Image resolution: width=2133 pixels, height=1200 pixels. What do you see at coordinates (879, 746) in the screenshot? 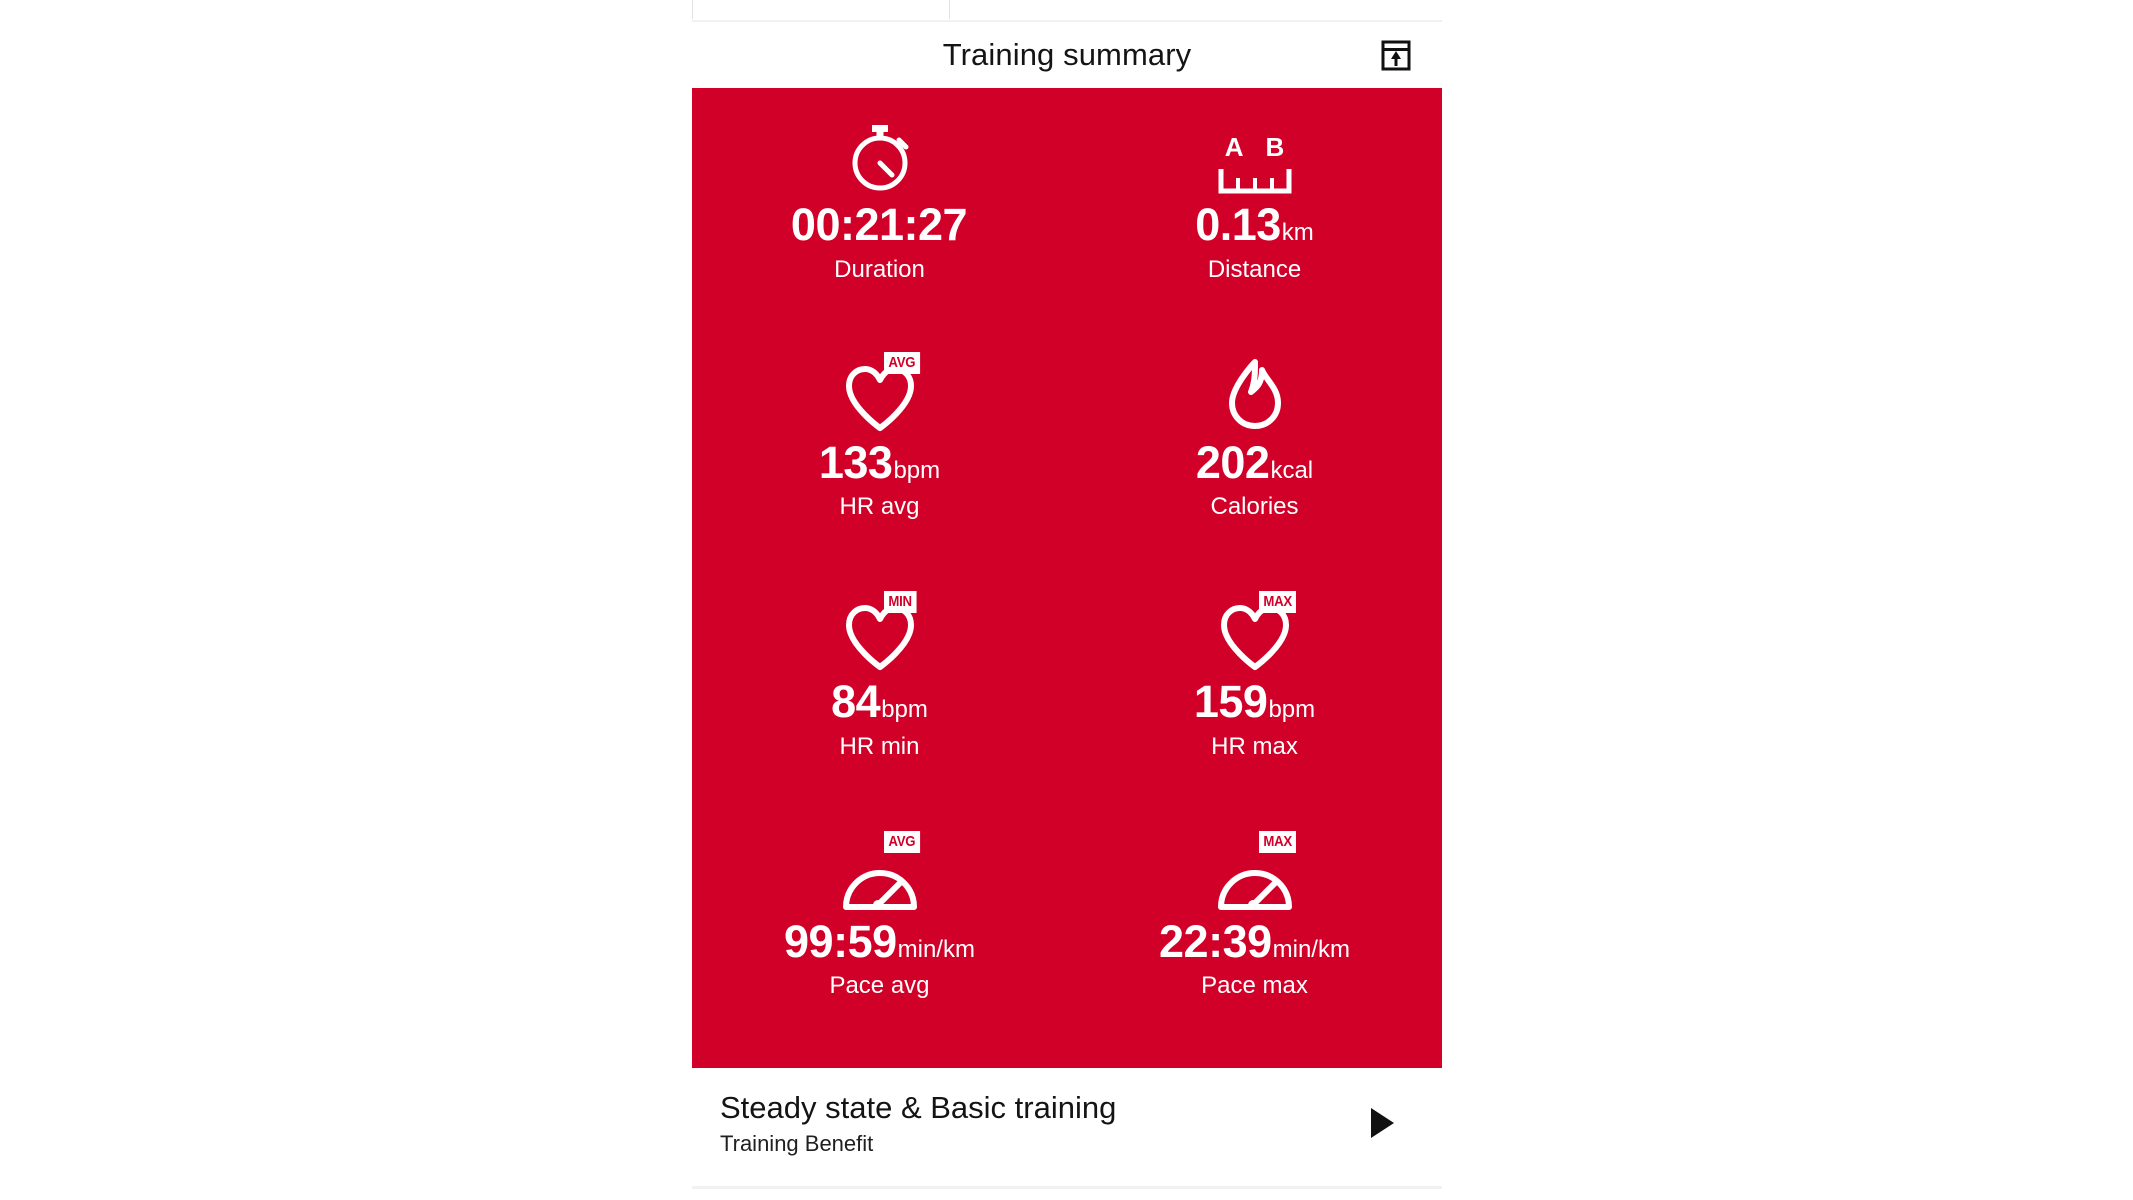
I see `metric-label: HR min` at bounding box center [879, 746].